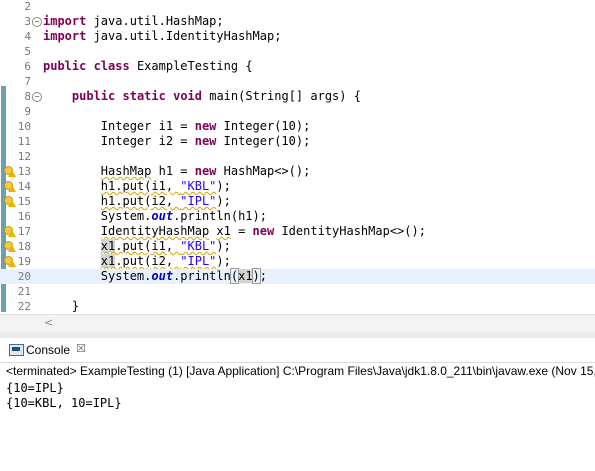 This screenshot has width=595, height=471. Describe the element at coordinates (48, 350) in the screenshot. I see `console-tab-label: Console` at that location.